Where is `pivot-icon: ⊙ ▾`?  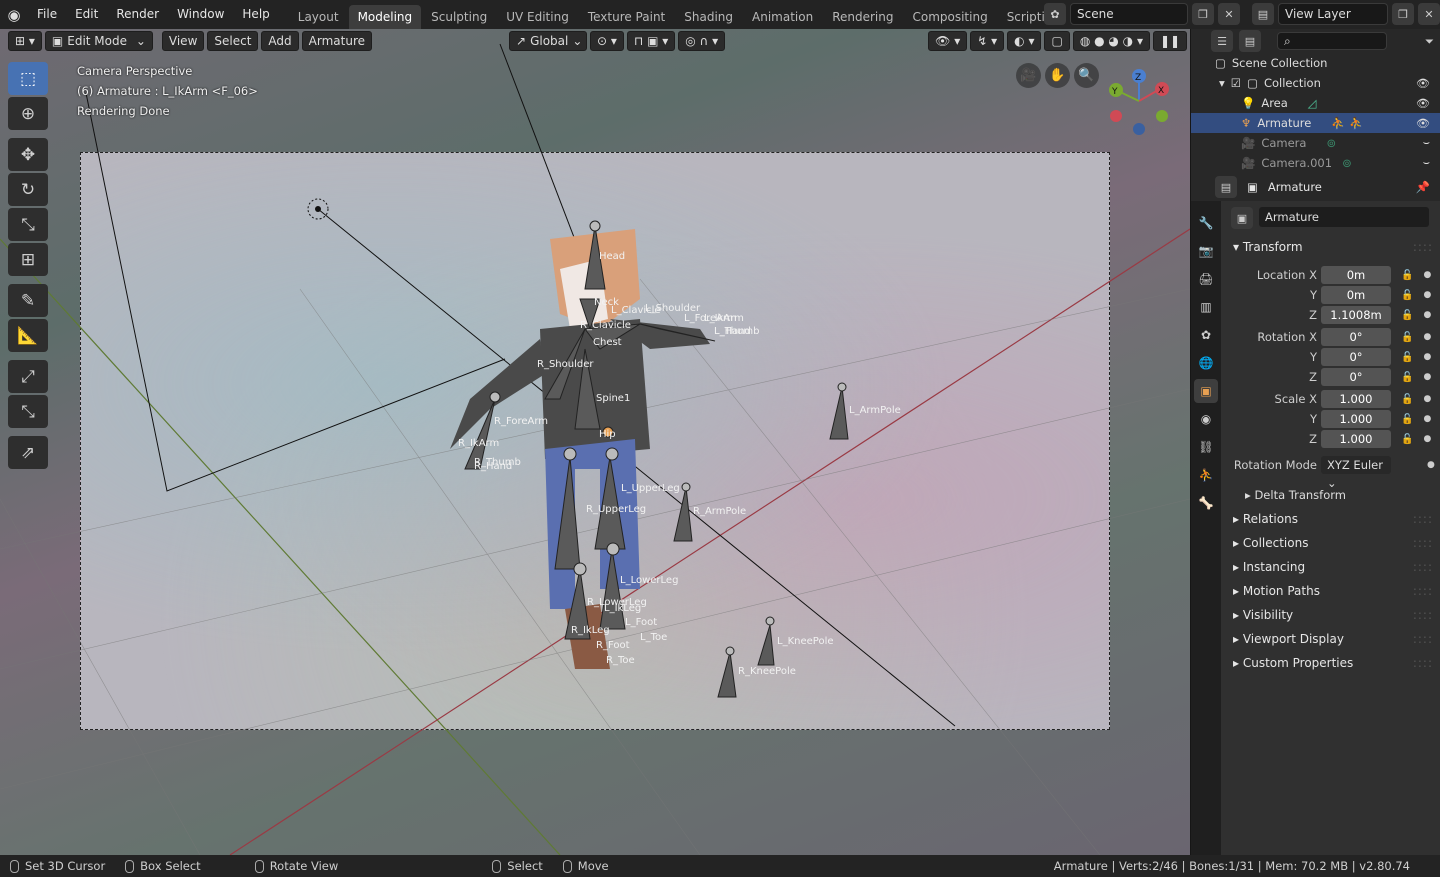 pivot-icon: ⊙ ▾ is located at coordinates (607, 41).